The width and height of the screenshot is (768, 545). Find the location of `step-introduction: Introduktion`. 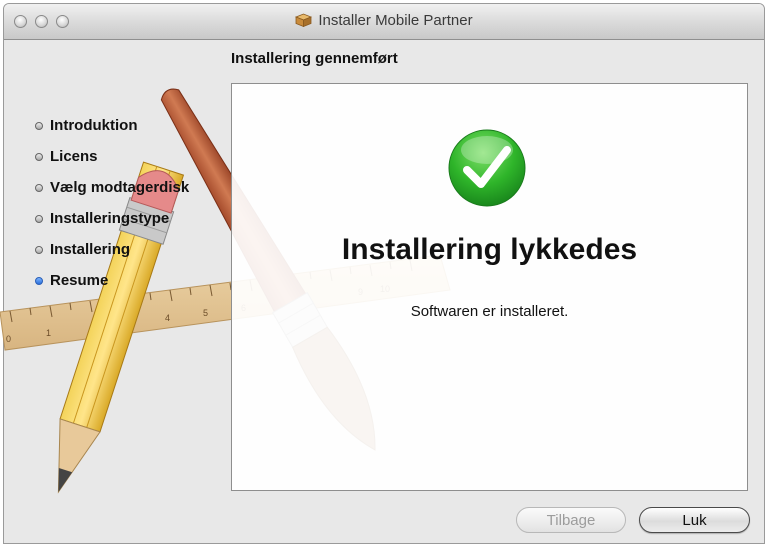

step-introduction: Introduktion is located at coordinates (112, 125).